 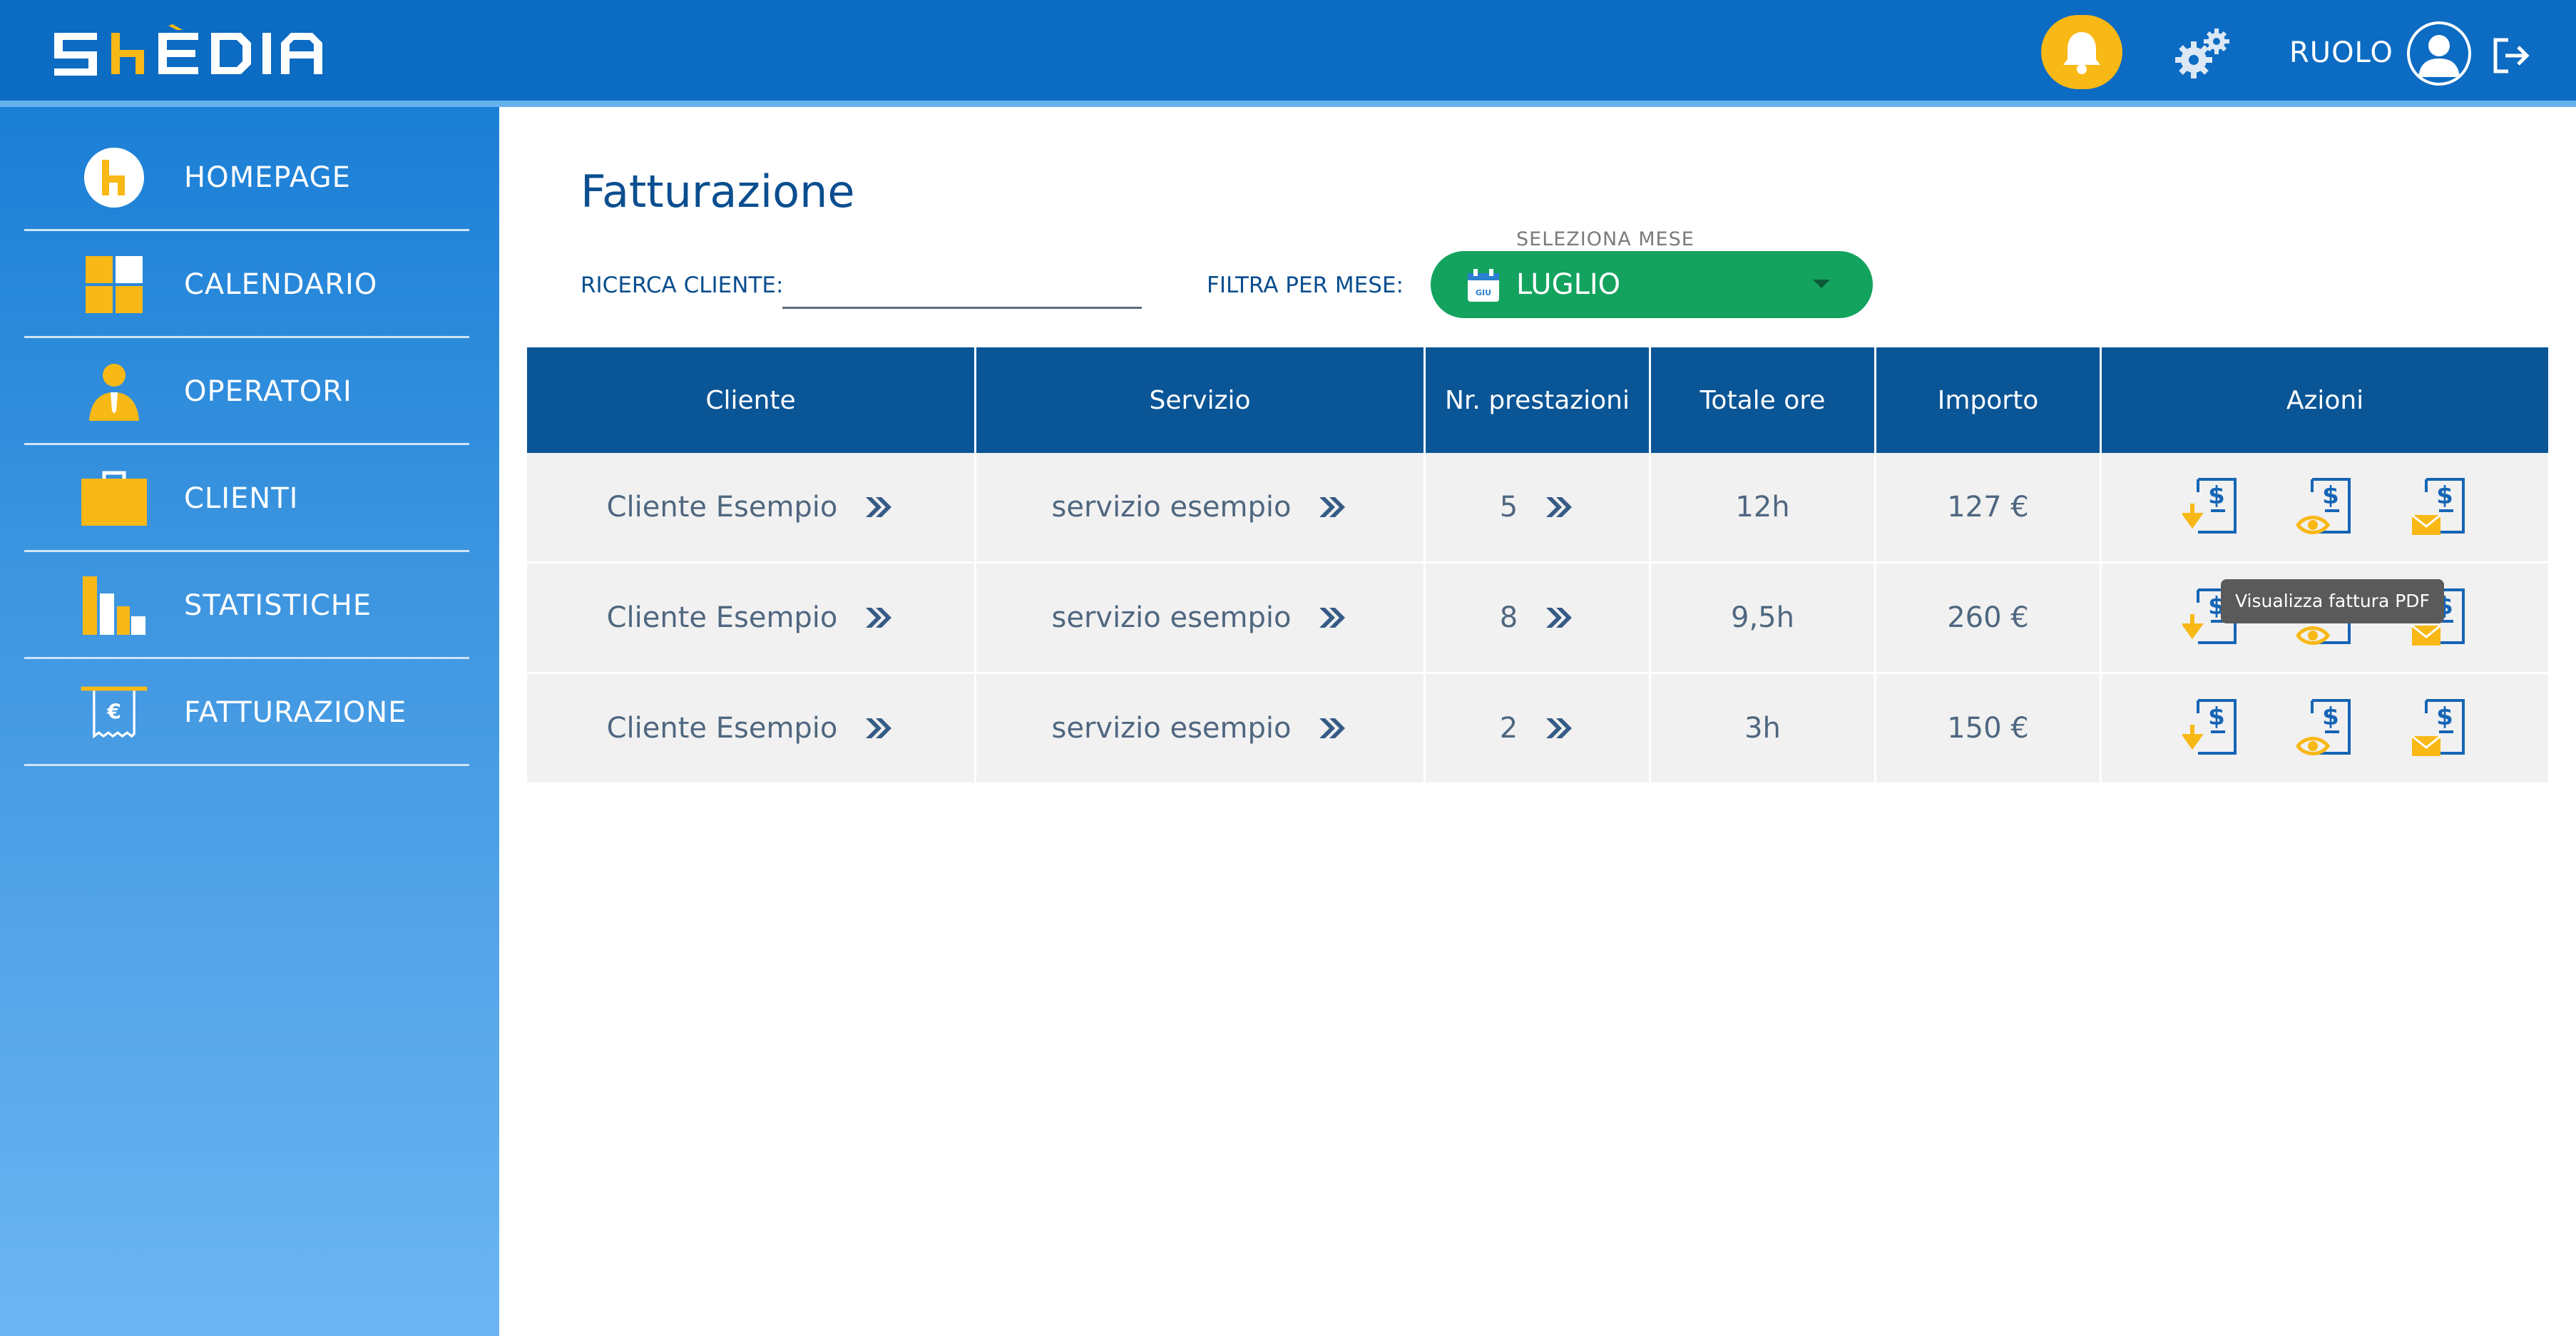 I want to click on total-hours: 12h, so click(x=1764, y=507).